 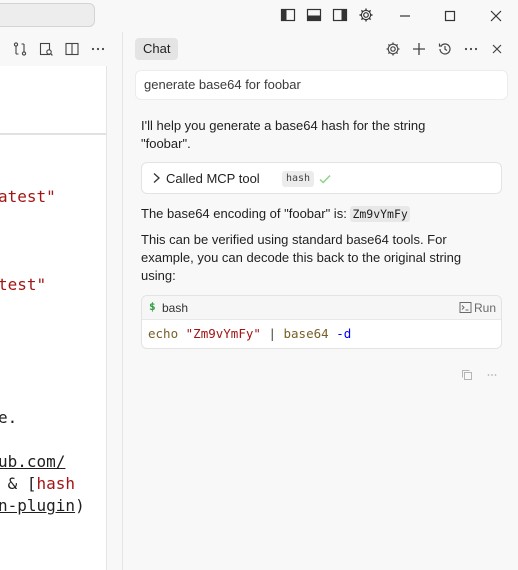 I want to click on code-block-header: $ bash Run, so click(x=321, y=308).